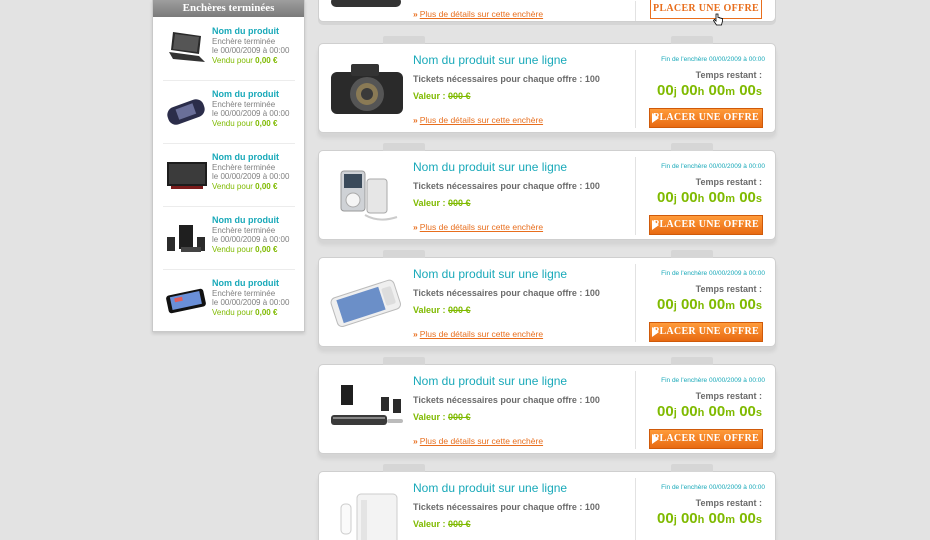  Describe the element at coordinates (367, 89) in the screenshot. I see `camera-icon` at that location.